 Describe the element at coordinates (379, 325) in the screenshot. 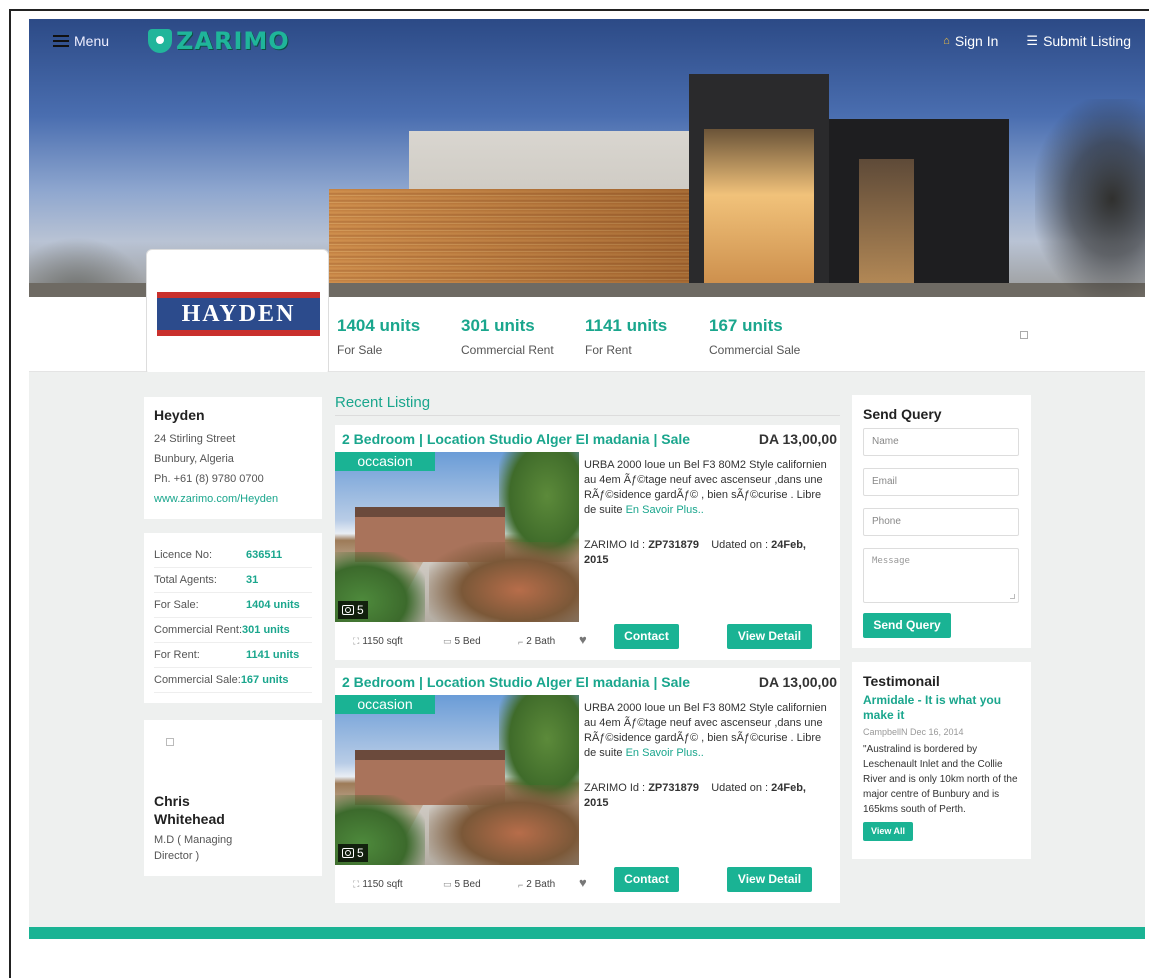

I see `stat-value: 1404 units` at that location.